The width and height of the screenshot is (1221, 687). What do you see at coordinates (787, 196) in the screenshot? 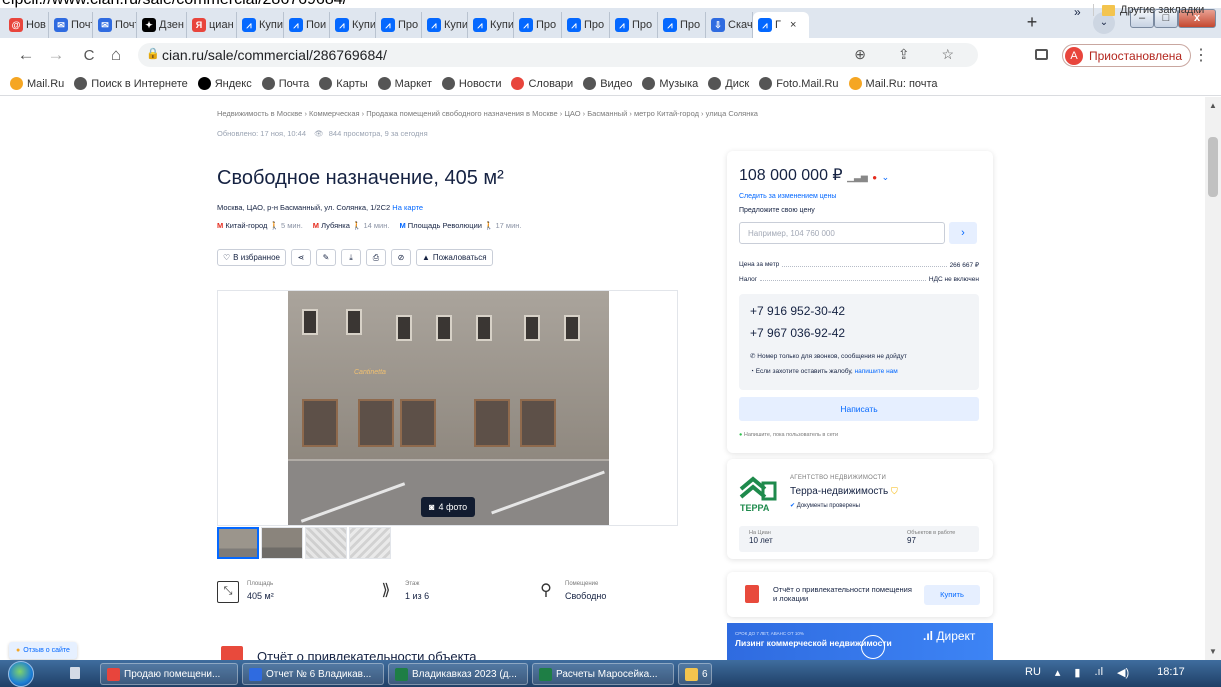
I see `follow-price-link: Следить за изменением цены` at bounding box center [787, 196].